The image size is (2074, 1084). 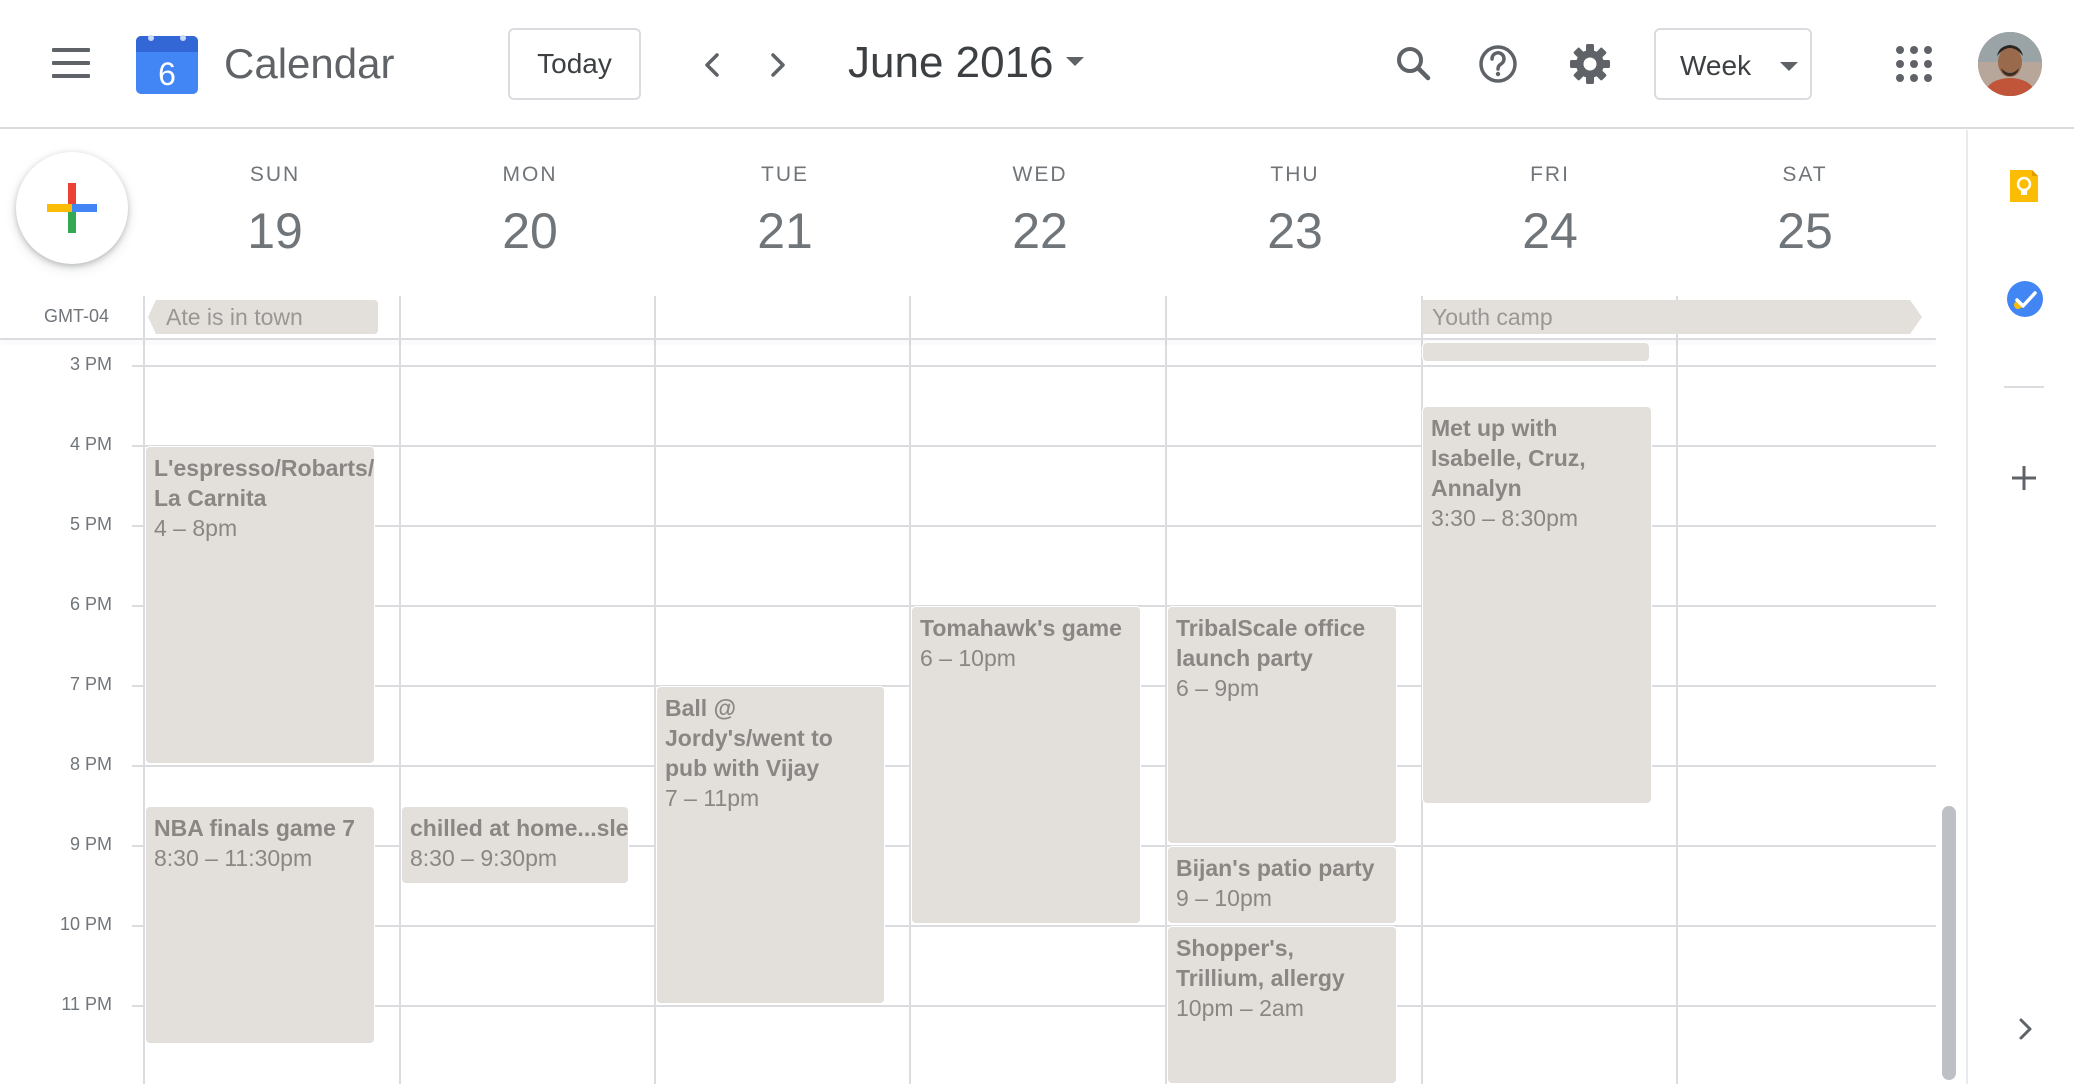 I want to click on event-block: Shopper's, Trillium, allergy 10pm – 2am, so click(x=1282, y=1005).